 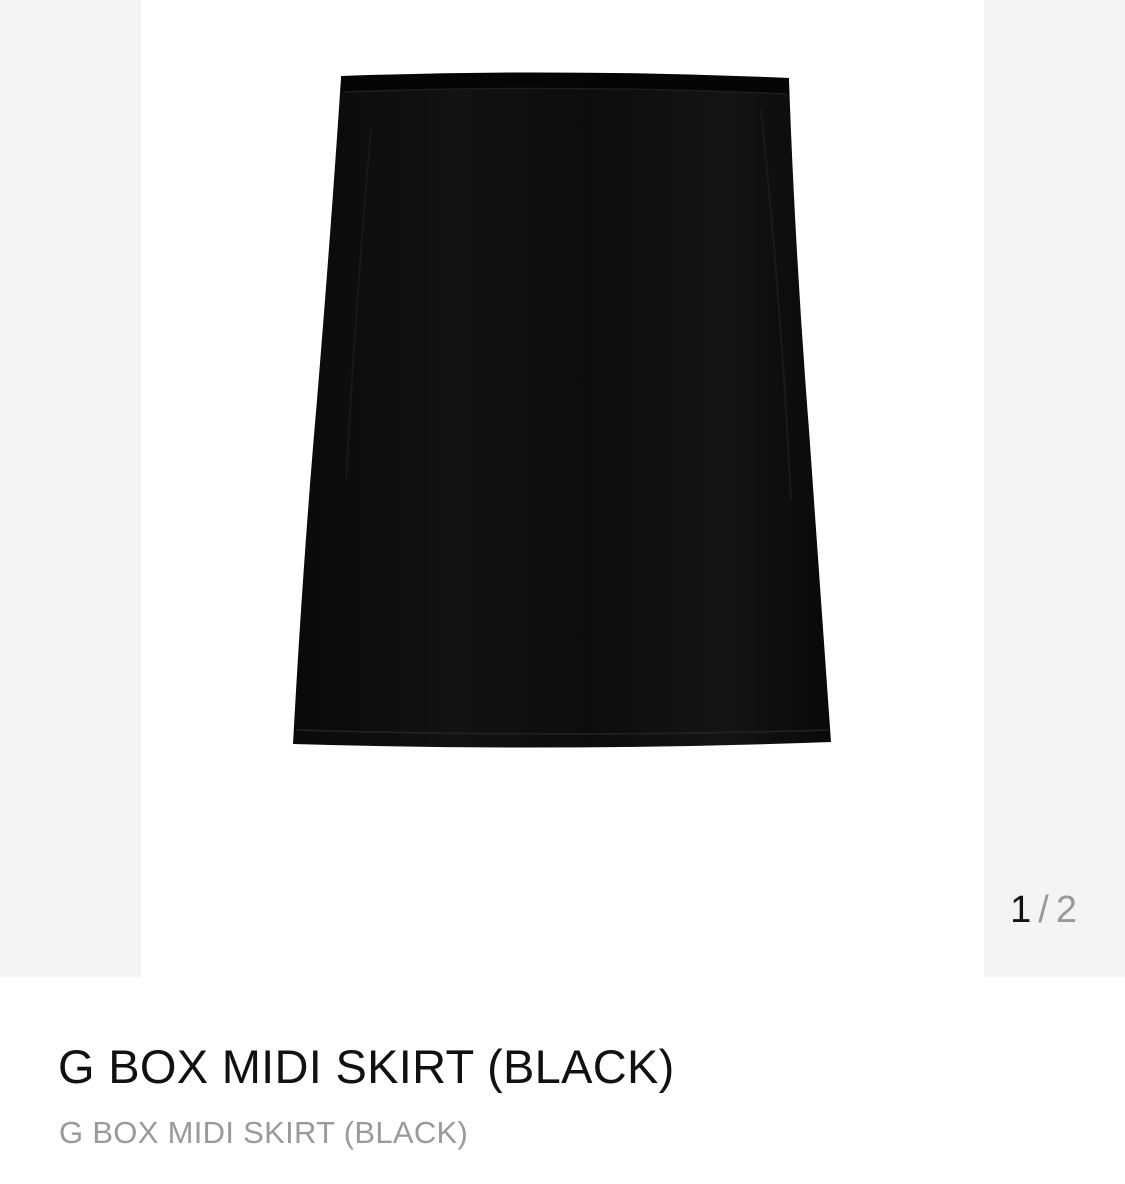 What do you see at coordinates (1021, 910) in the screenshot?
I see `gallery-current-page: 1` at bounding box center [1021, 910].